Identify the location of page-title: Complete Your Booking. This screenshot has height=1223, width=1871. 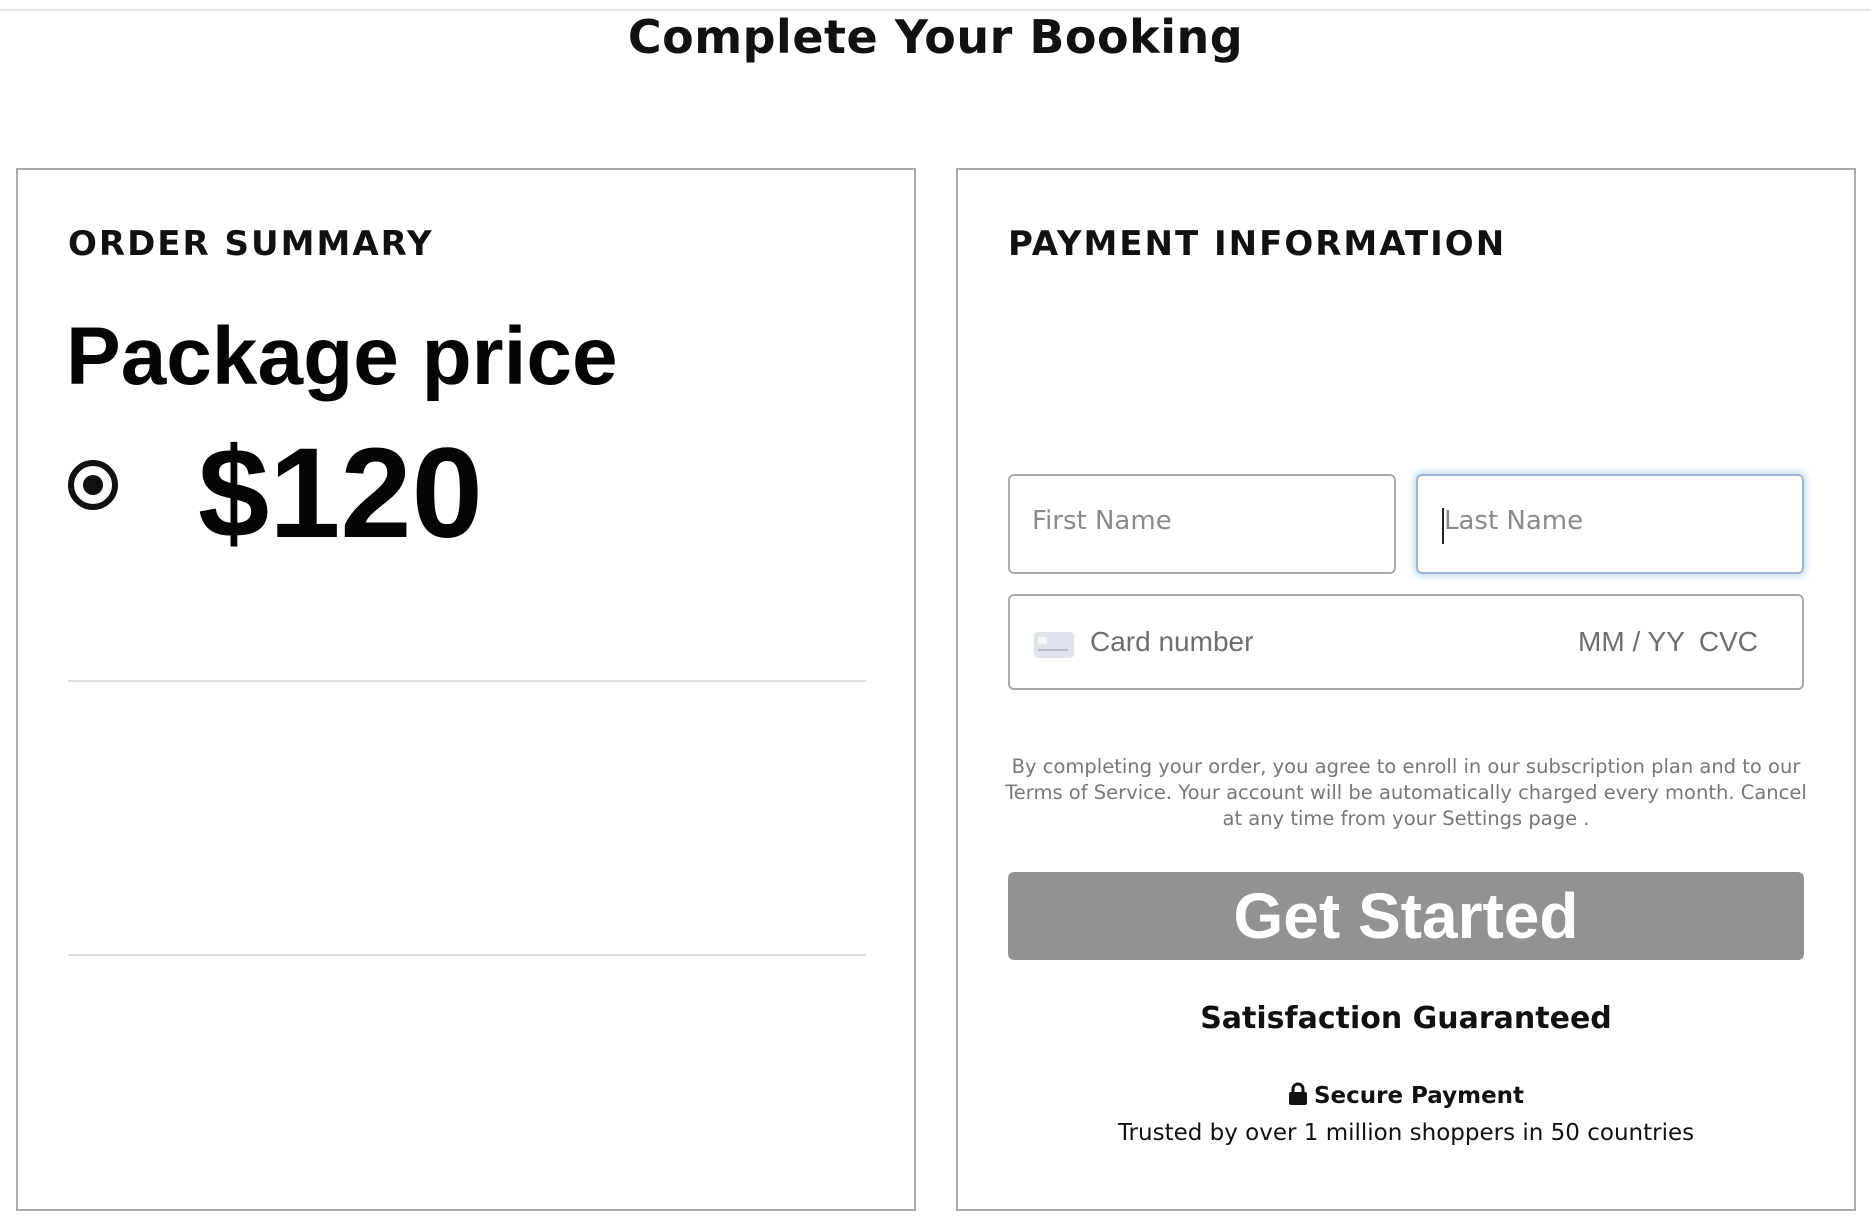
(935, 37).